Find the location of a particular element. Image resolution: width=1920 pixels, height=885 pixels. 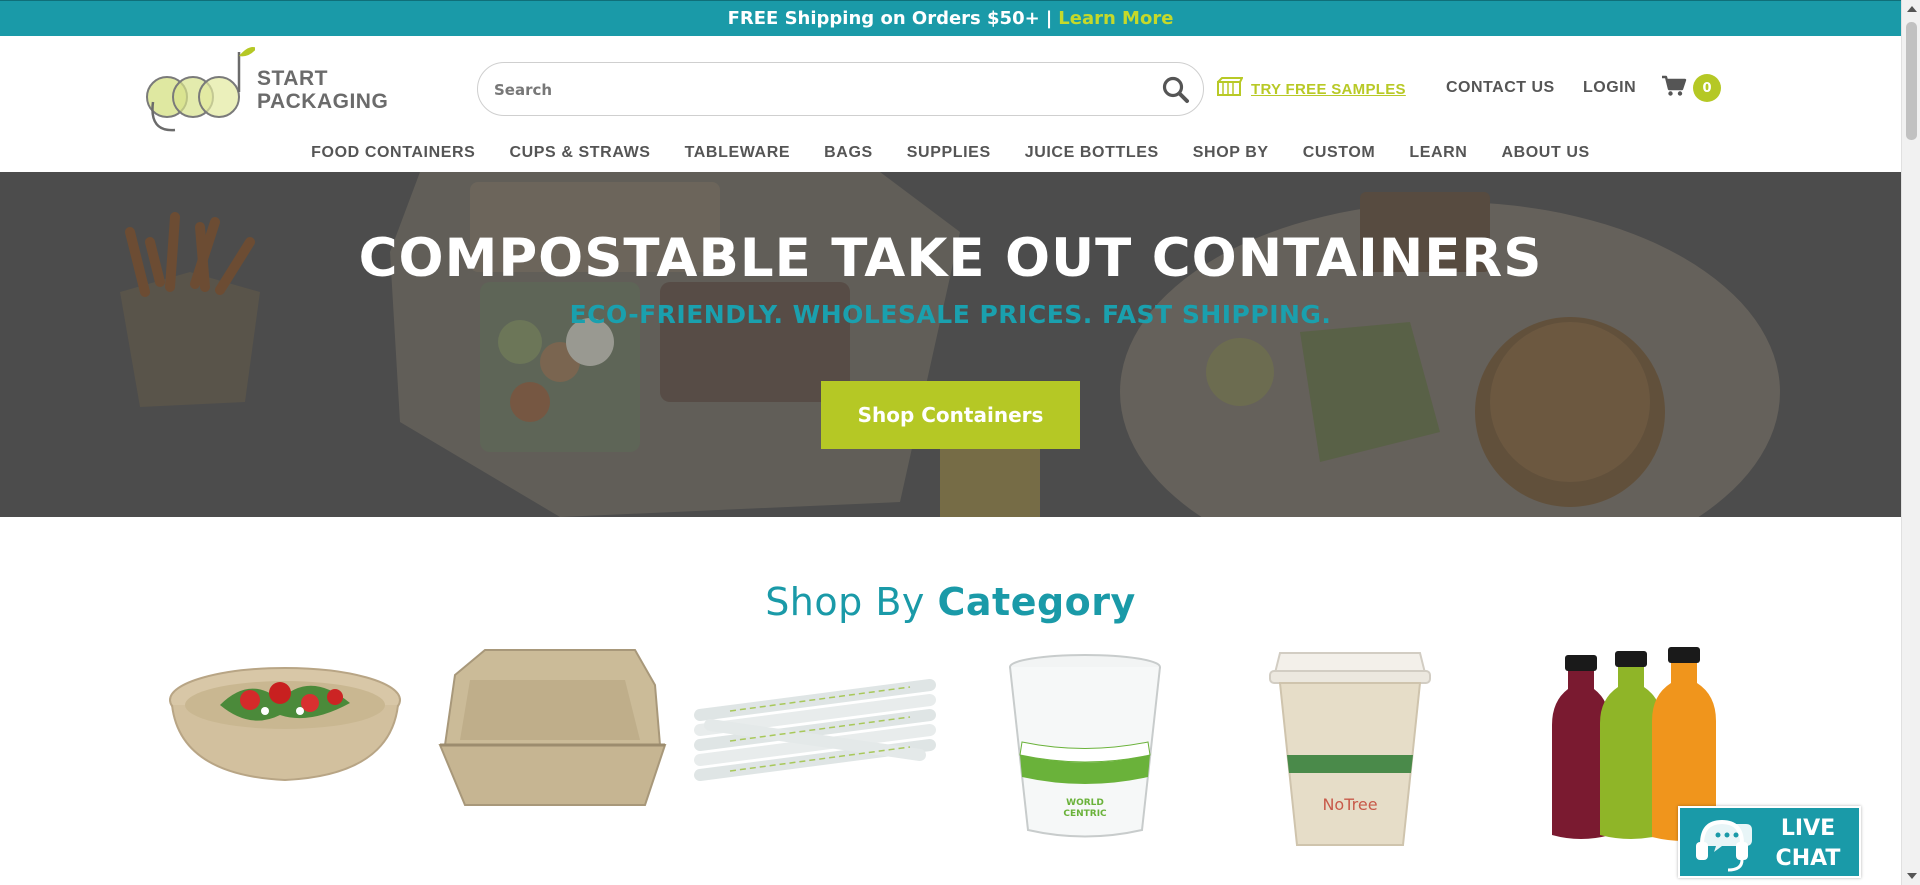

category-item-cold-cups: WORLD CENTRIC is located at coordinates (1085, 765).